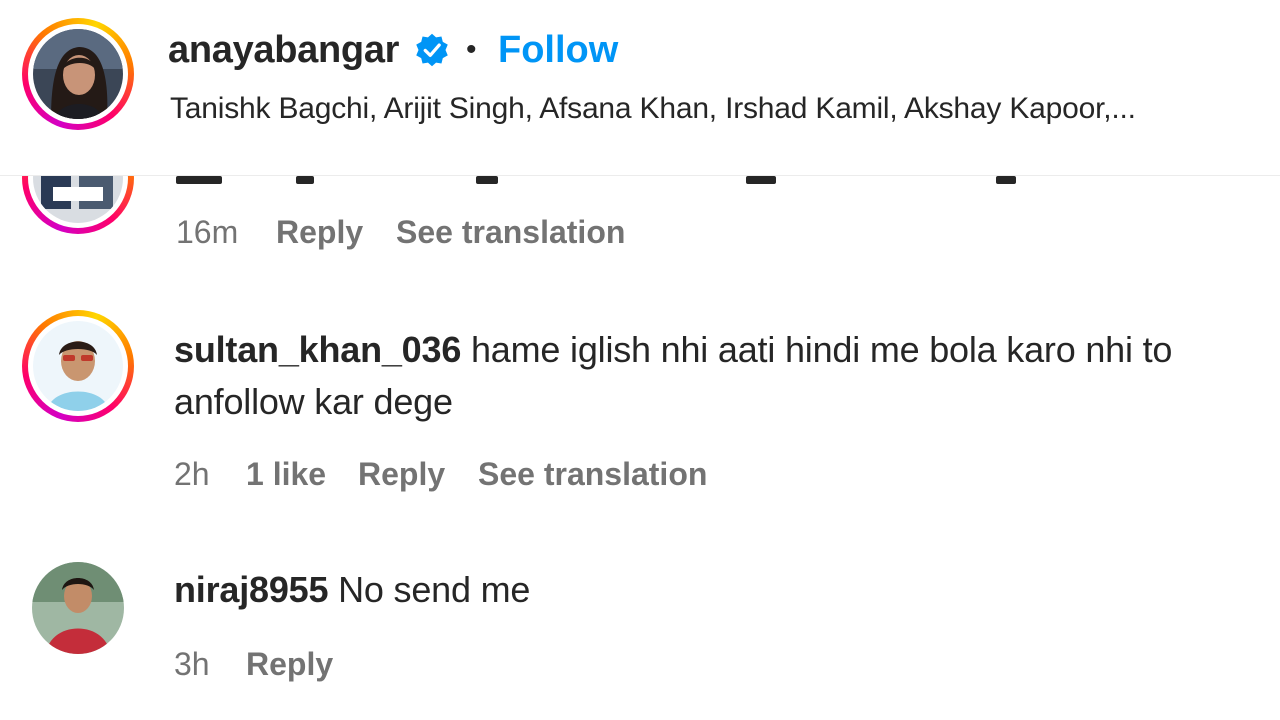 Image resolution: width=1280 pixels, height=720 pixels. Describe the element at coordinates (313, 401) in the screenshot. I see `comment-text-line-2: anfollow kar dege` at that location.